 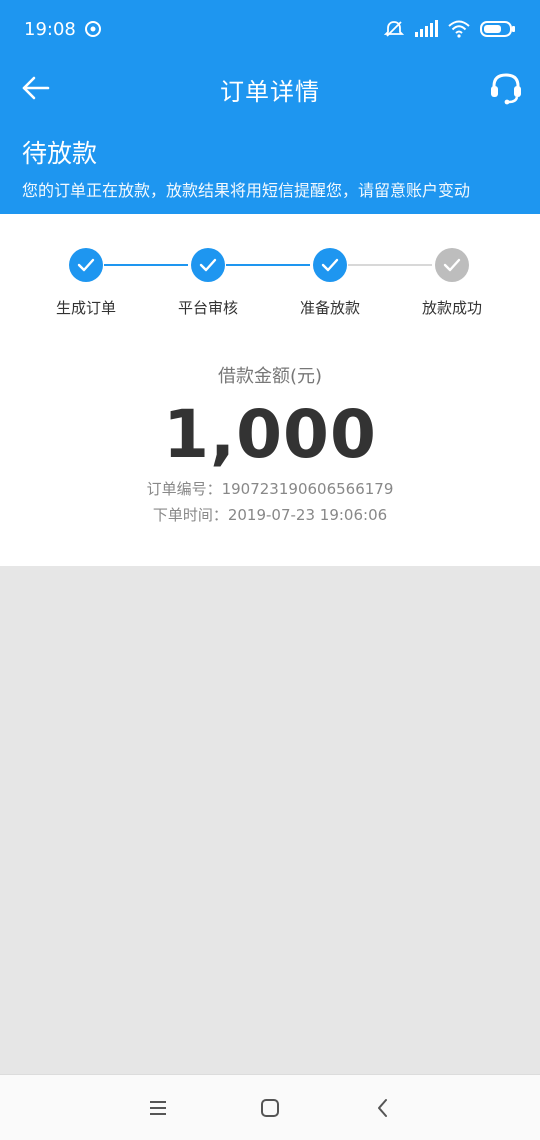 What do you see at coordinates (158, 1108) in the screenshot?
I see `menu-icon` at bounding box center [158, 1108].